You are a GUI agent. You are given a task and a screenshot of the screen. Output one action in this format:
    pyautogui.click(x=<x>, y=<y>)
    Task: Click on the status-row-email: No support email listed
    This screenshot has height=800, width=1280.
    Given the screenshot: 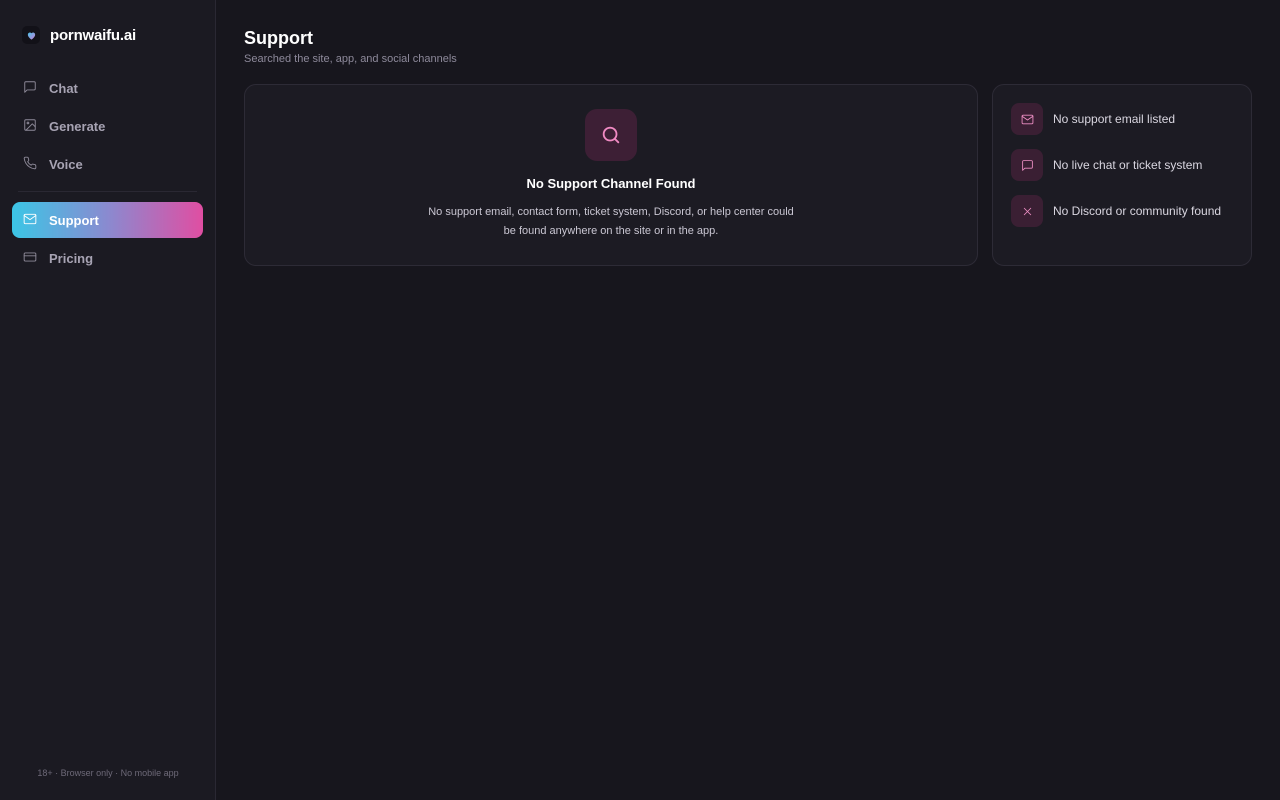 What is the action you would take?
    pyautogui.click(x=1122, y=119)
    